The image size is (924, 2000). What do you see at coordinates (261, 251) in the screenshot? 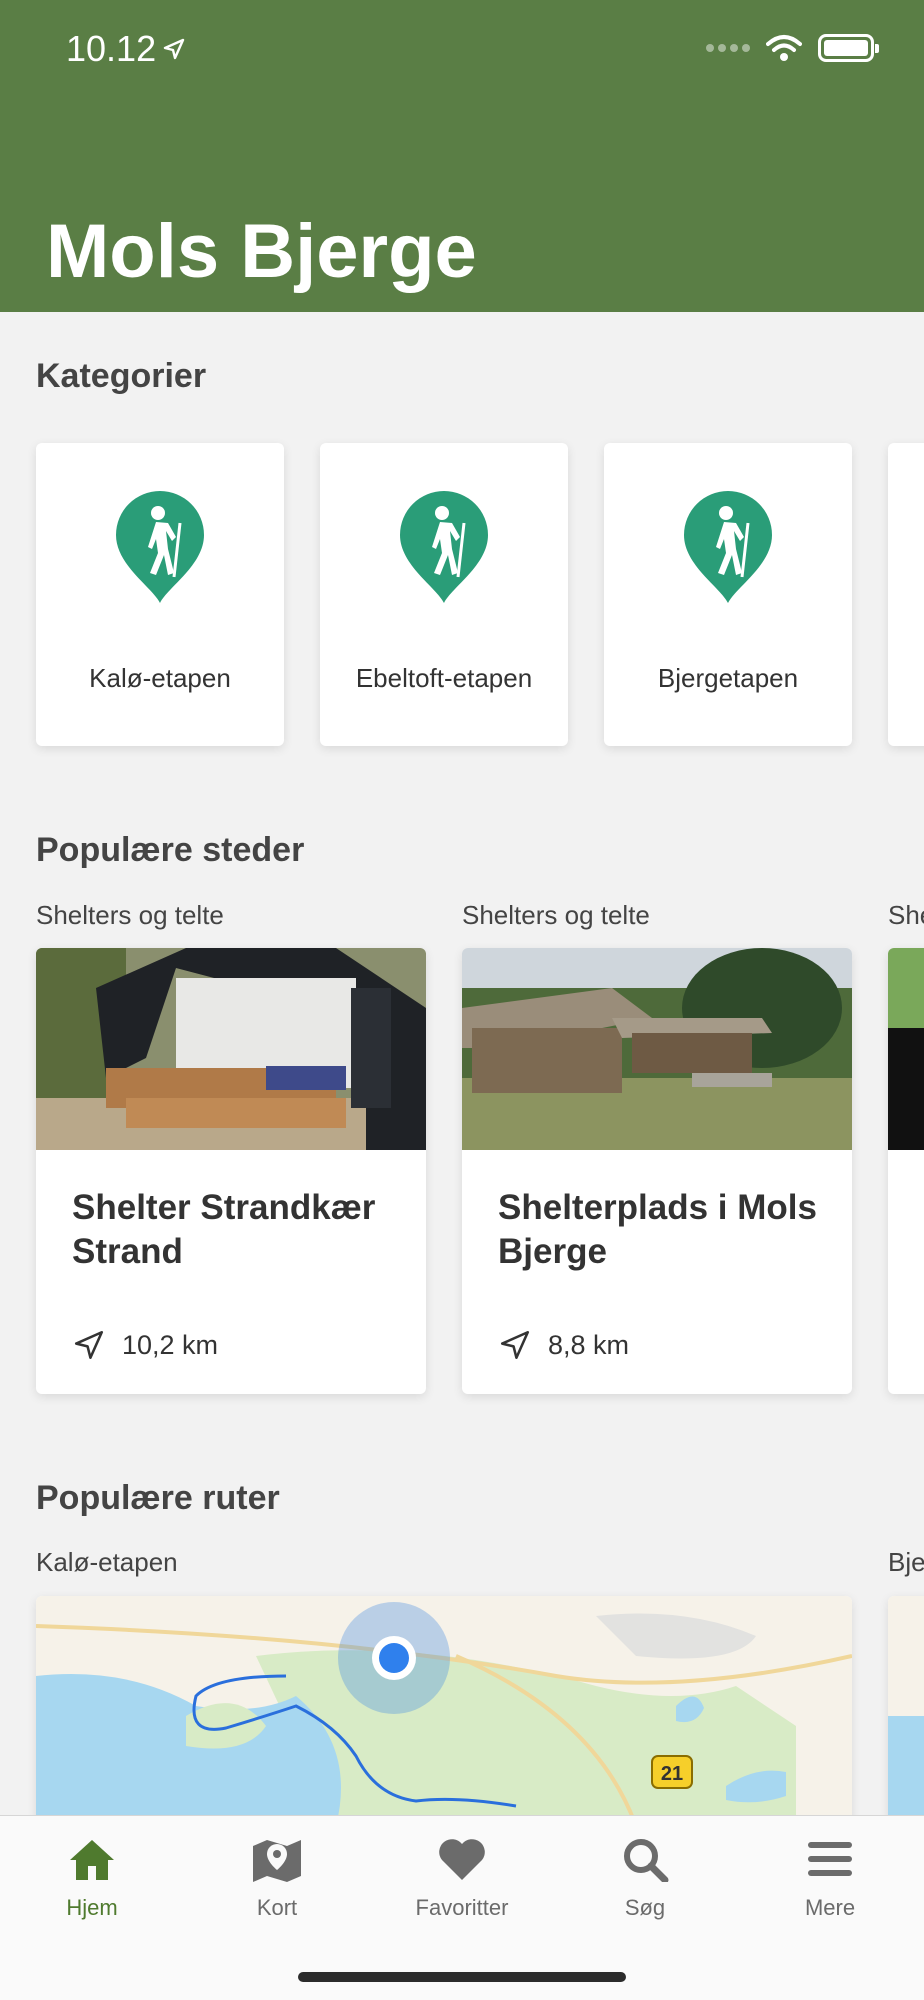
I see `page-title: Mols Bjerge` at bounding box center [261, 251].